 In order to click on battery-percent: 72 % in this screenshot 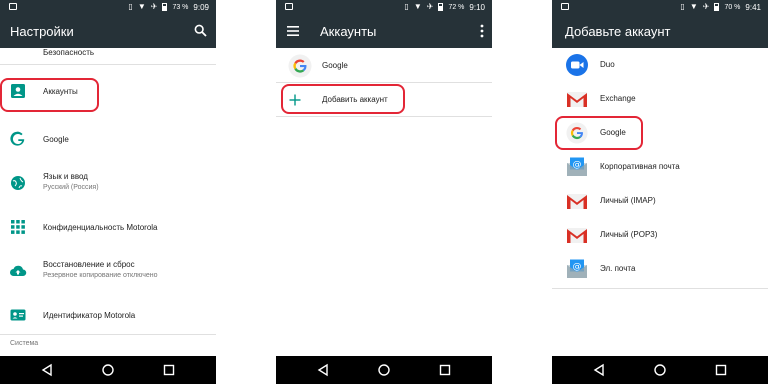, I will do `click(456, 7)`.